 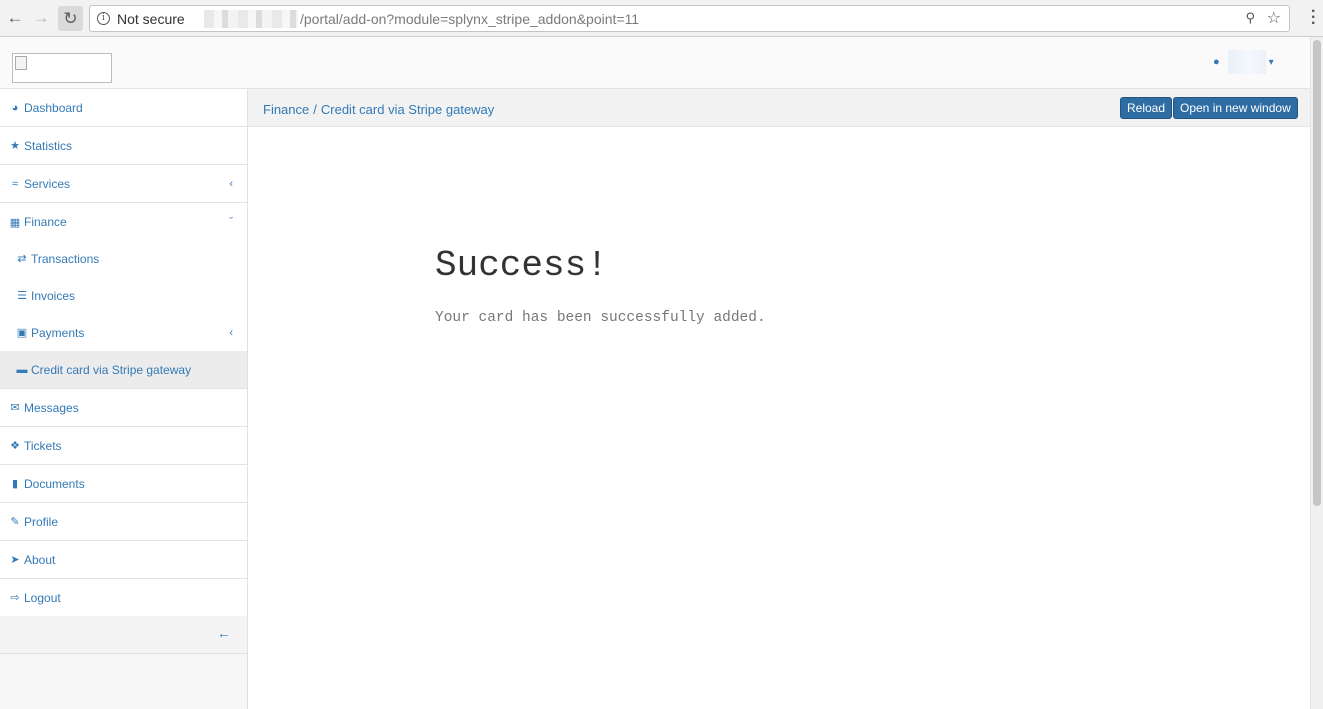 I want to click on sidebar-item-label: Logout, so click(x=42, y=597).